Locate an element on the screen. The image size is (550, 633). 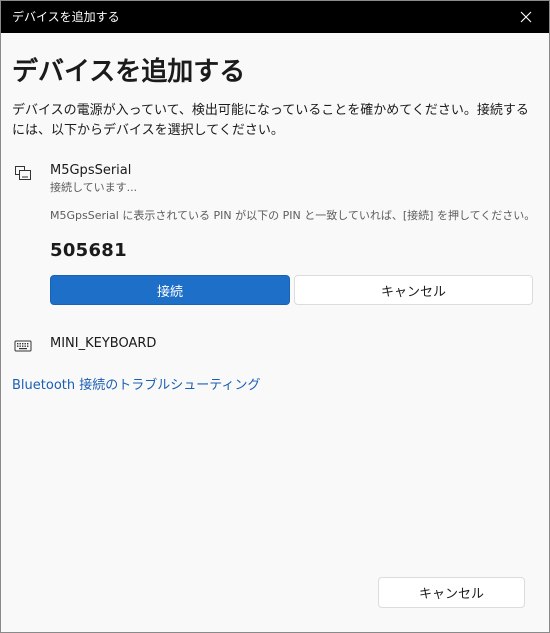
close-button is located at coordinates (526, 17).